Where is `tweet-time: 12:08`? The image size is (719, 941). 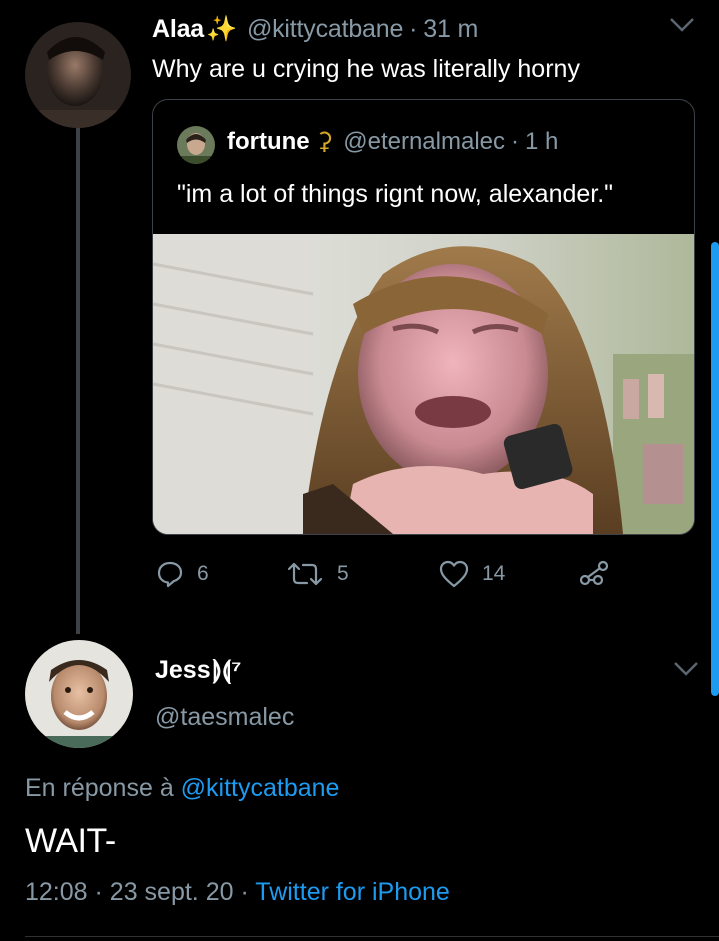 tweet-time: 12:08 is located at coordinates (56, 892).